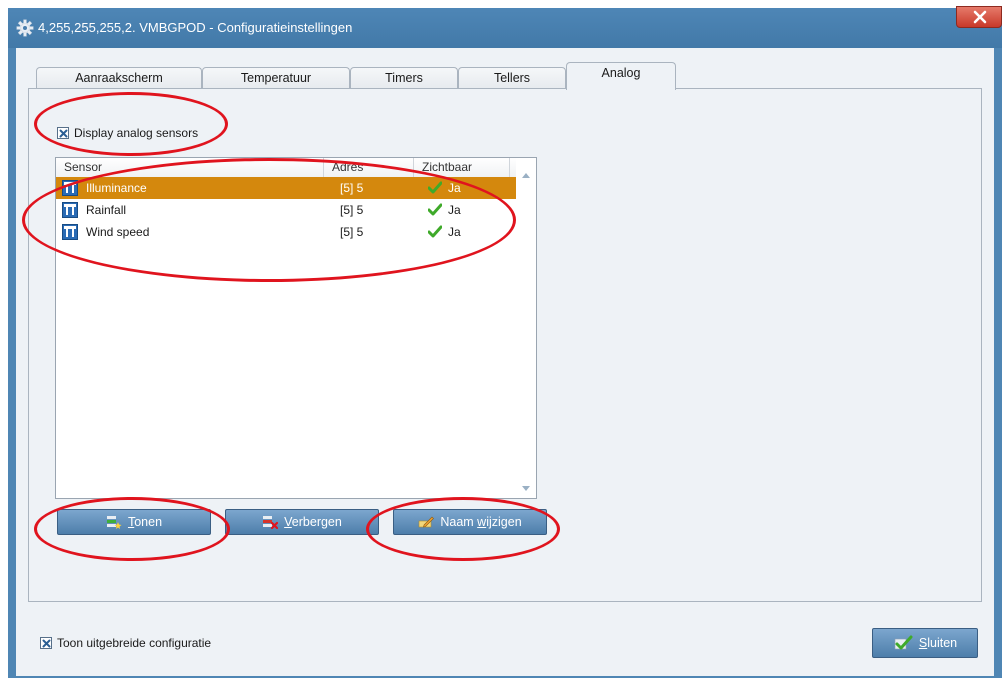 Image resolution: width=1002 pixels, height=678 pixels. I want to click on tab-tellers: Tellers, so click(512, 78).